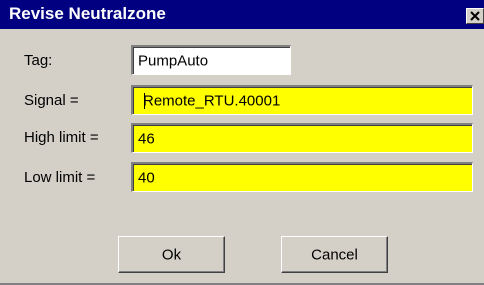 The image size is (484, 285). Describe the element at coordinates (60, 177) in the screenshot. I see `low-limit-label: Low limit =` at that location.